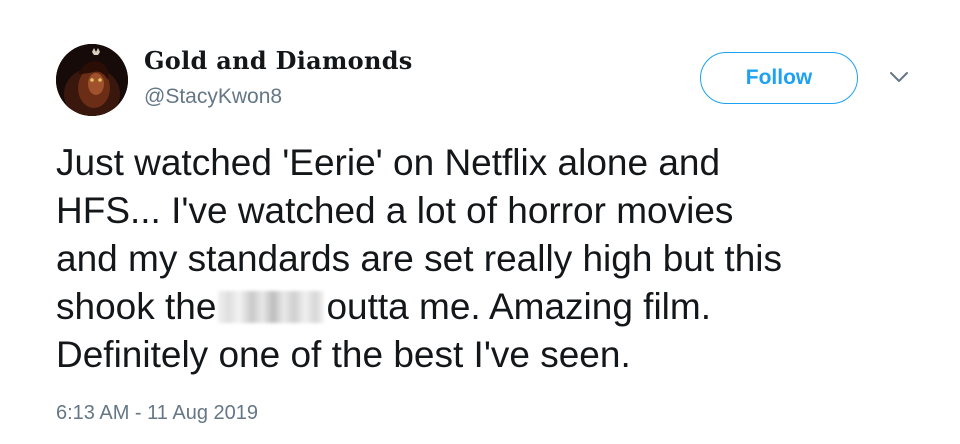 This screenshot has width=960, height=444. What do you see at coordinates (213, 97) in the screenshot?
I see `user-handle: @StacyKwon8` at bounding box center [213, 97].